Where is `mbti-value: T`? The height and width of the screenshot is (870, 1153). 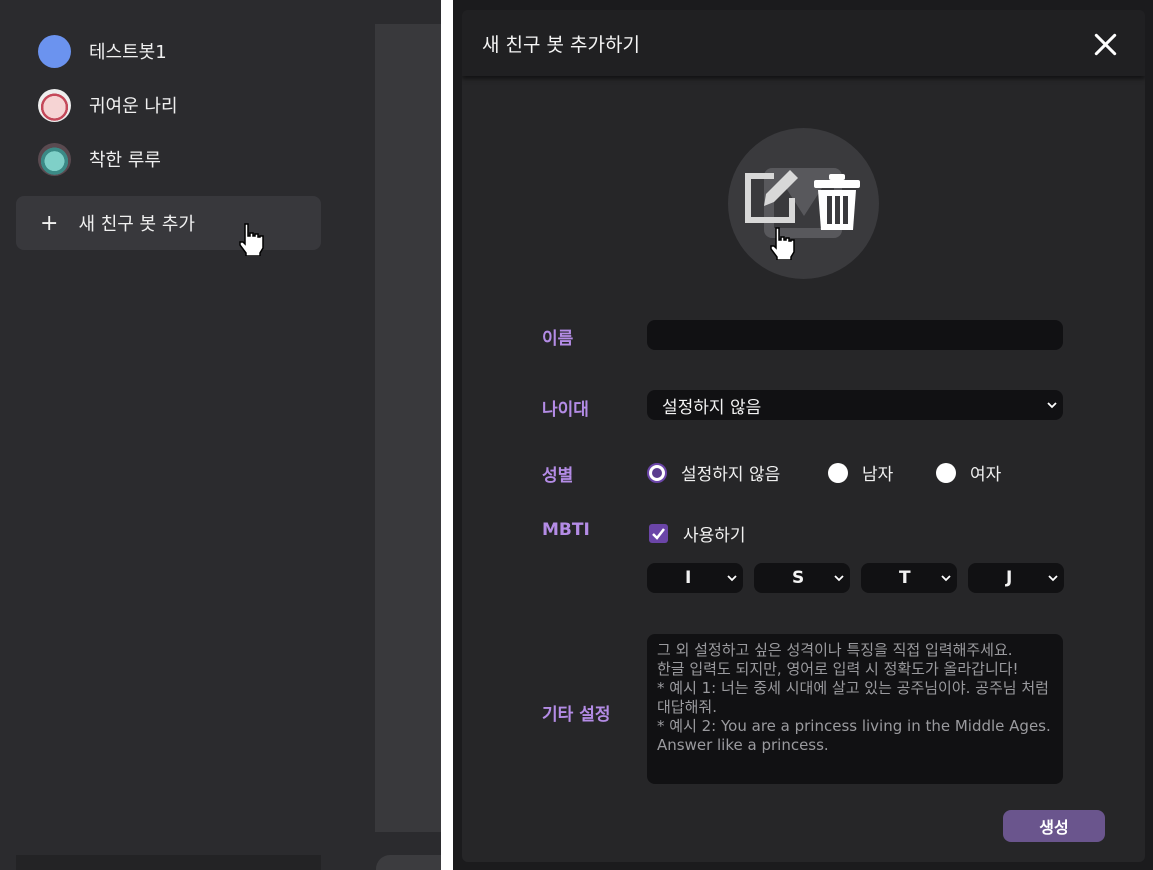 mbti-value: T is located at coordinates (905, 578).